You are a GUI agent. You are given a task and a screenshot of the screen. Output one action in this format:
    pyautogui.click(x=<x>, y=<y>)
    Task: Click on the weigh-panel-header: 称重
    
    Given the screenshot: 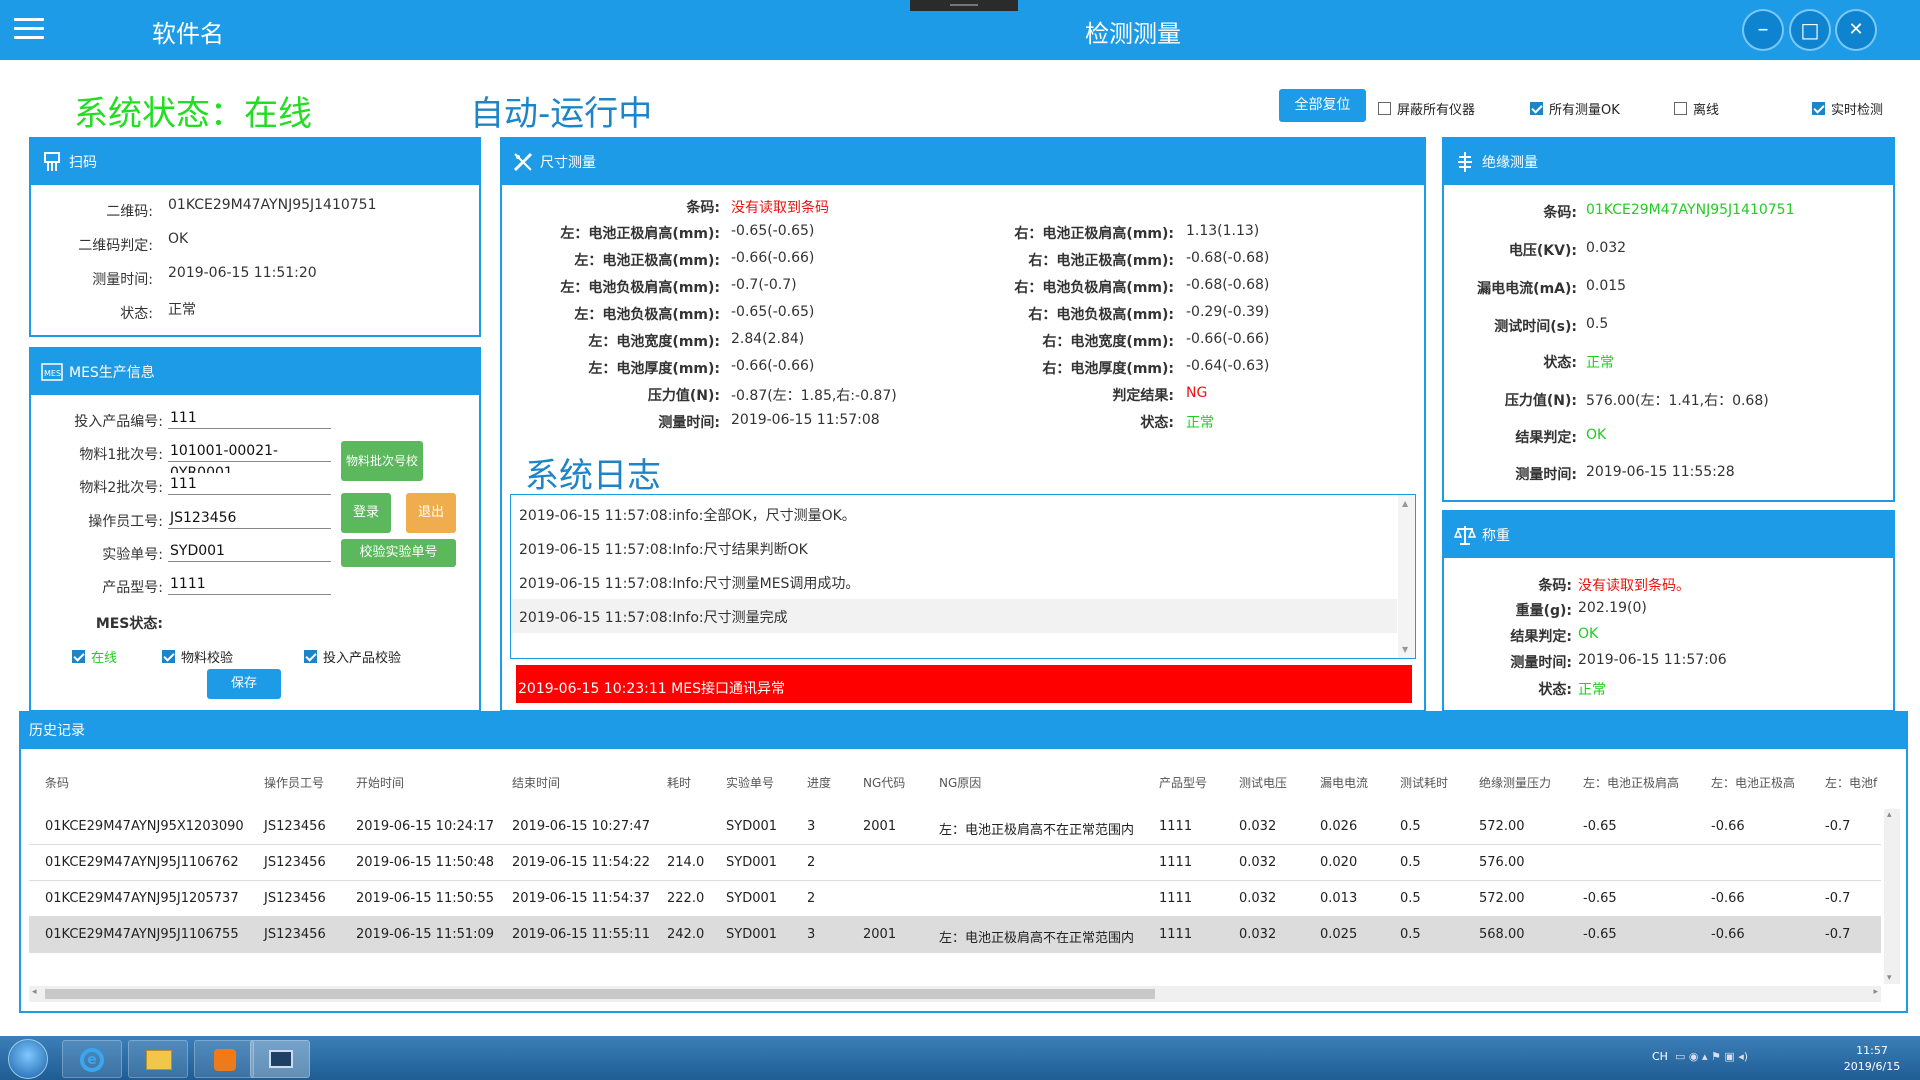 What is the action you would take?
    pyautogui.click(x=1668, y=535)
    